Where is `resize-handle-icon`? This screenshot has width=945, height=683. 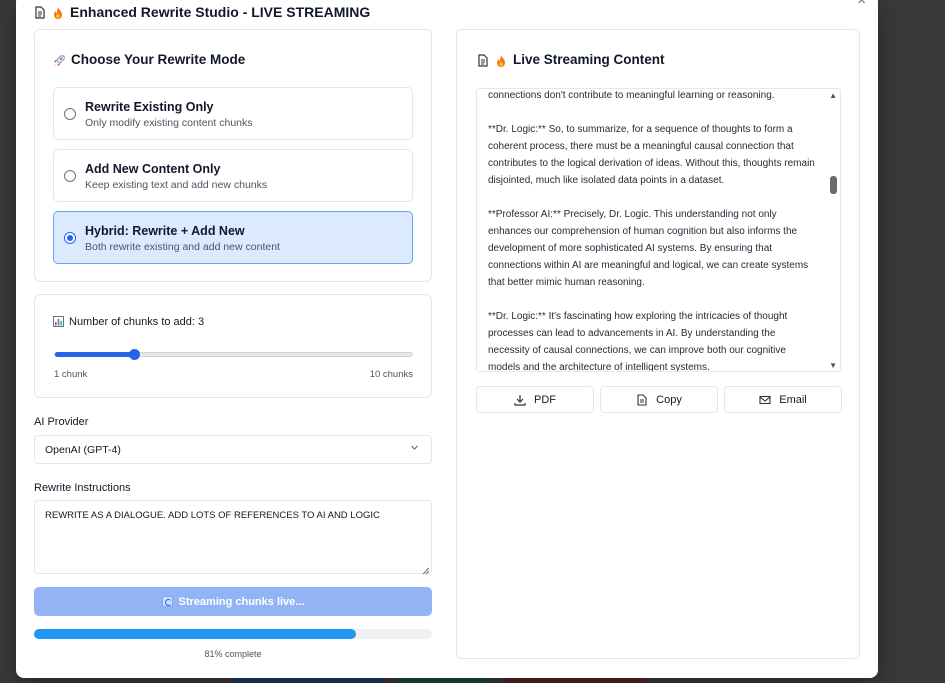
resize-handle-icon is located at coordinates (425, 568).